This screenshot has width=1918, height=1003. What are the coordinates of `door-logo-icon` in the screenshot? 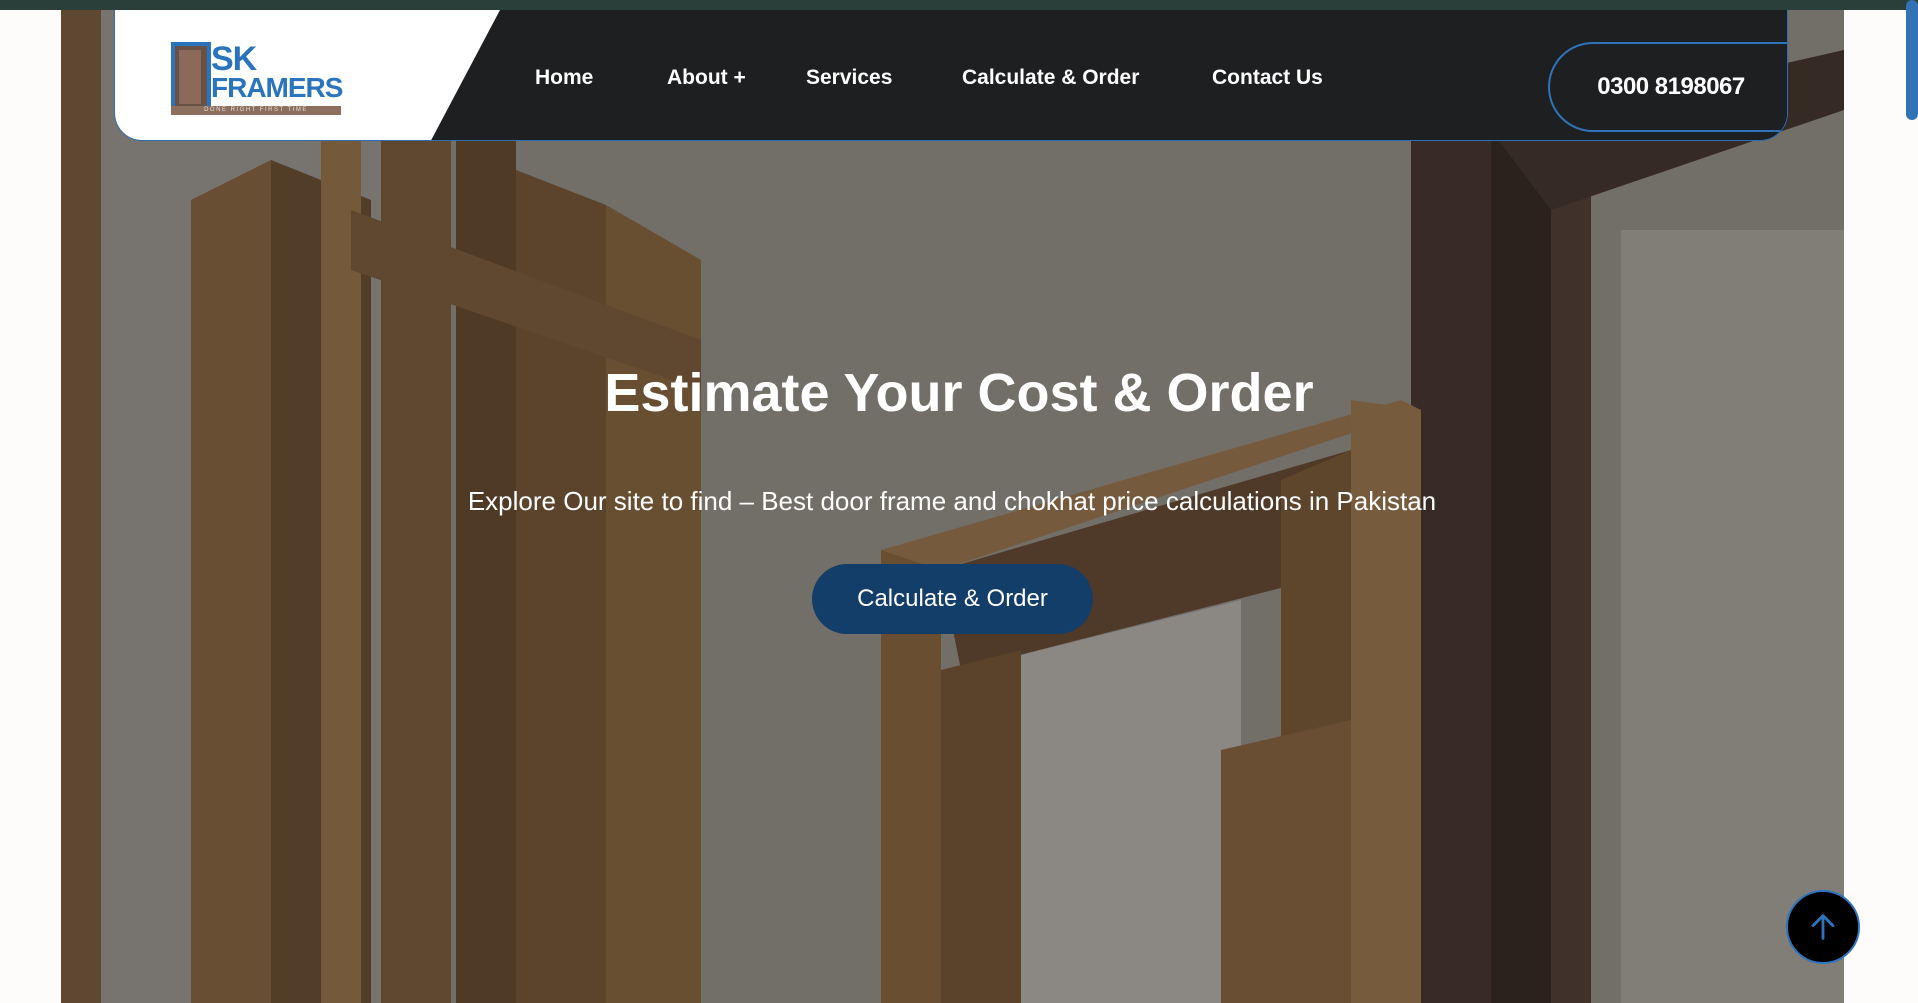 It's located at (191, 77).